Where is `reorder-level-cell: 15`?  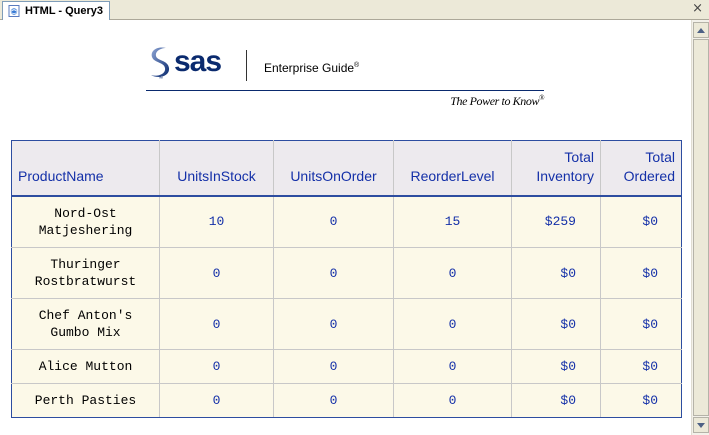 reorder-level-cell: 15 is located at coordinates (452, 221).